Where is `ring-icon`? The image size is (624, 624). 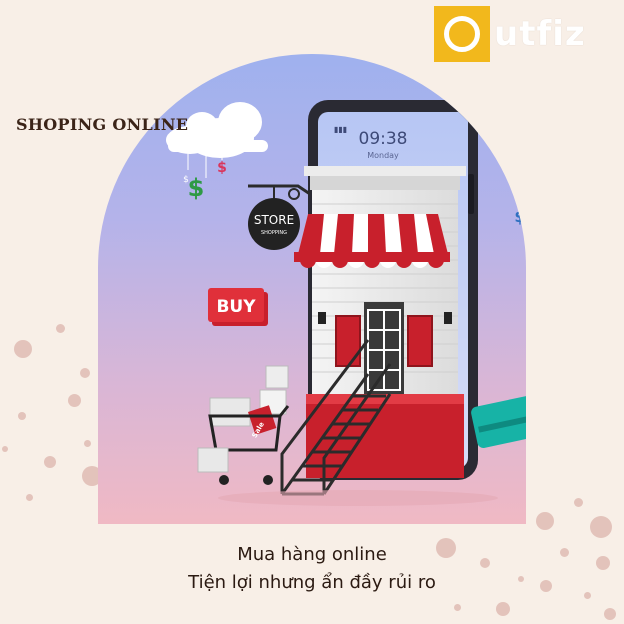
ring-icon is located at coordinates (462, 34).